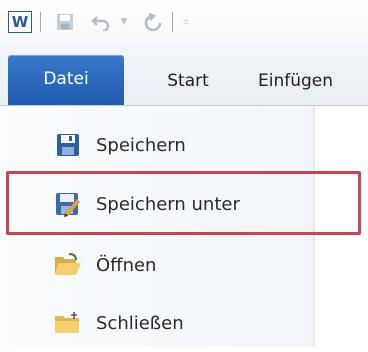 Image resolution: width=368 pixels, height=352 pixels. I want to click on redo-icon, so click(153, 22).